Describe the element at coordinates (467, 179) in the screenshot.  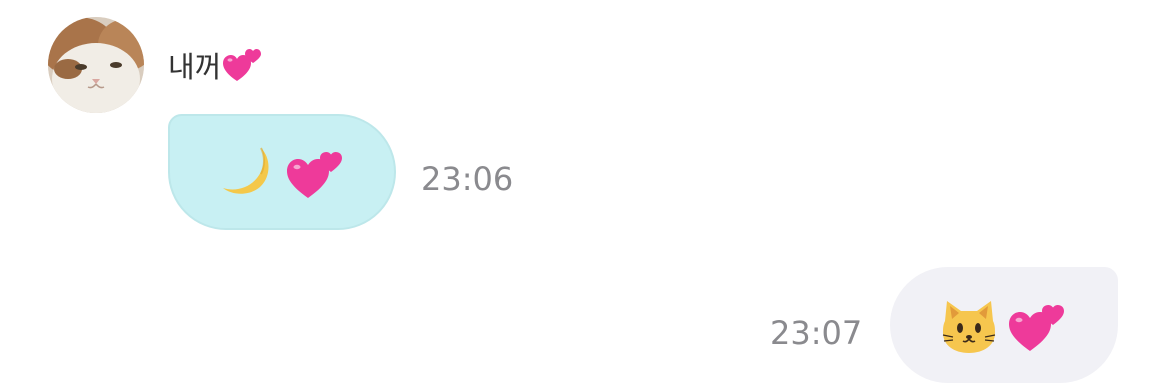
I see `message-time: 23:06` at that location.